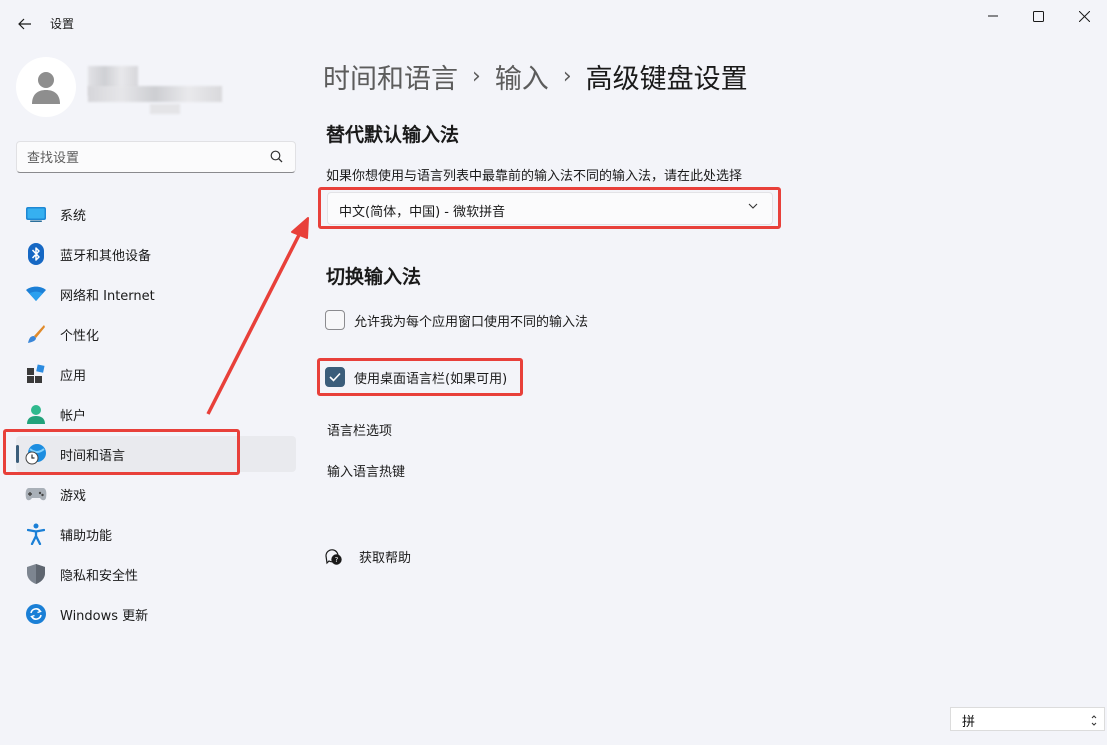 The height and width of the screenshot is (745, 1107). I want to click on highlight-box-checkbox, so click(420, 377).